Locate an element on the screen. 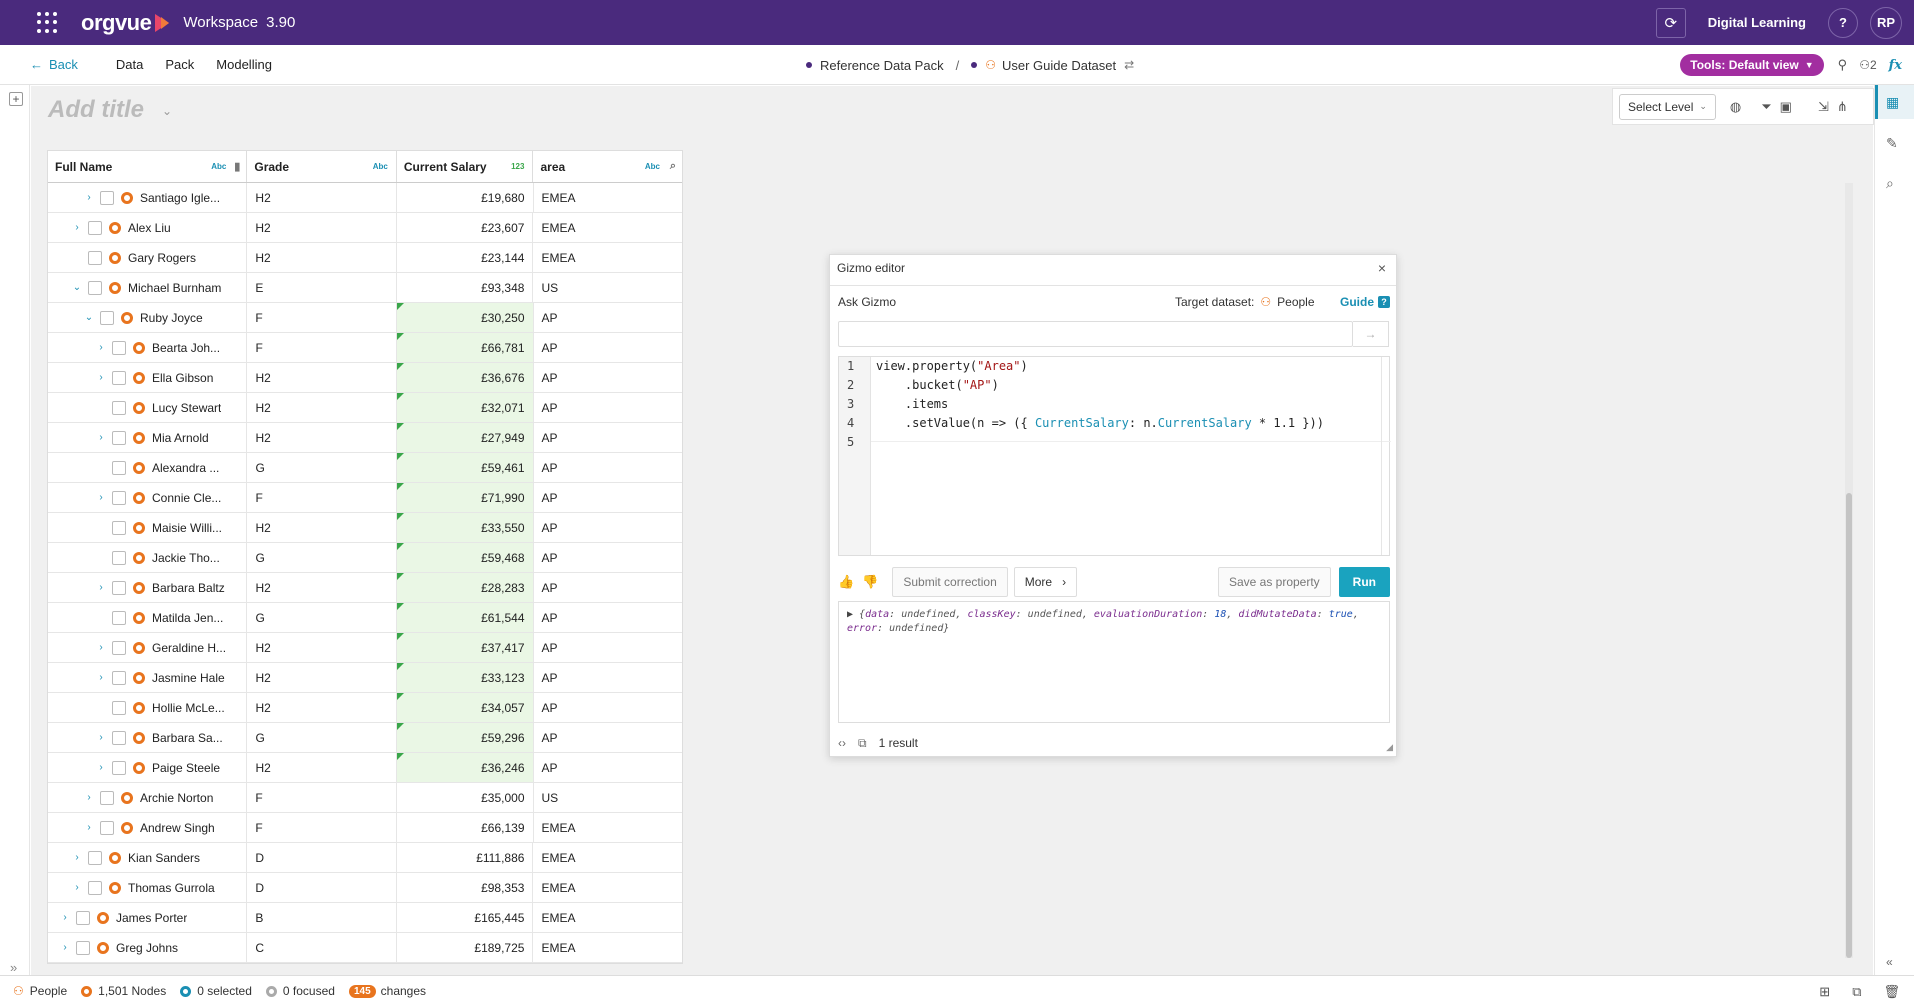 The image size is (1914, 1006). cell-current-salary: £30,250 is located at coordinates (465, 317).